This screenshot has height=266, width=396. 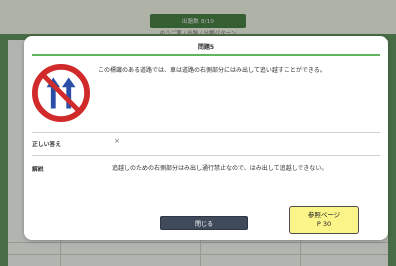 I want to click on reference-page-button: 参照ページ P 30, so click(x=324, y=220).